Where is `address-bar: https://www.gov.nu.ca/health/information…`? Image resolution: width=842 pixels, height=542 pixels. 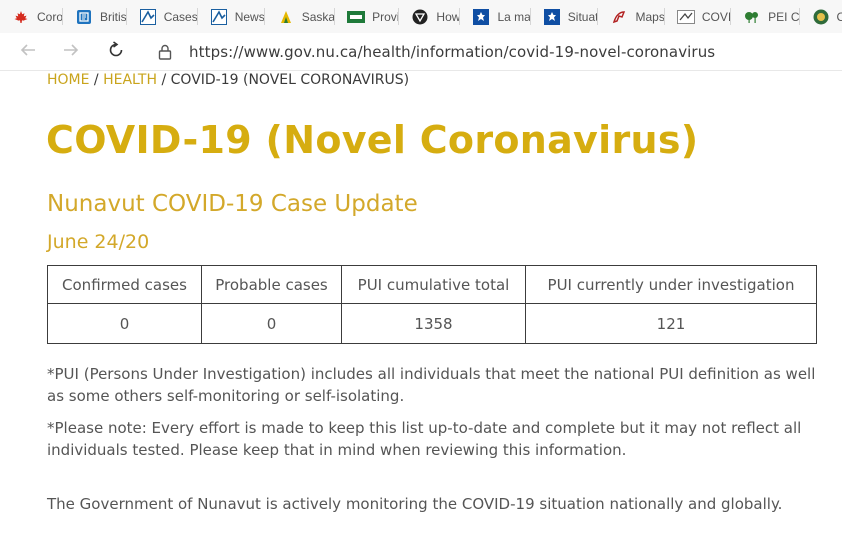 address-bar: https://www.gov.nu.ca/health/information… is located at coordinates (494, 51).